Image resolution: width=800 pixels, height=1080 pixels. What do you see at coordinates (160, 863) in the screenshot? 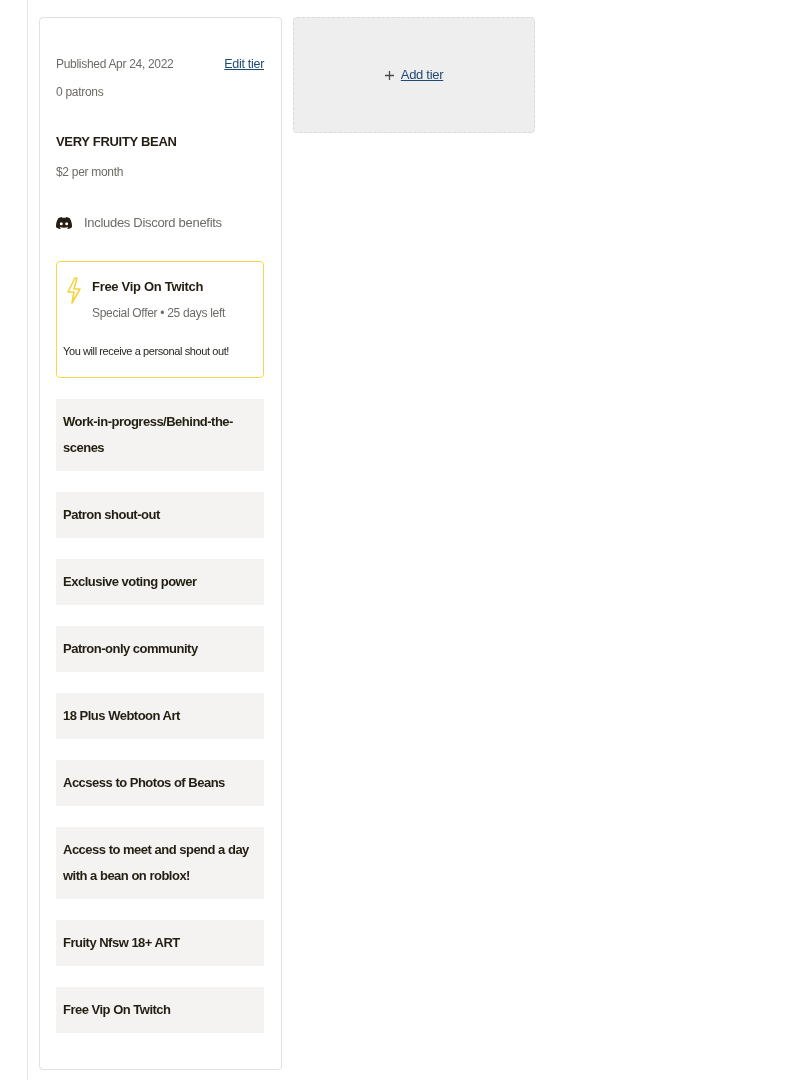
I see `benefit-item: Access to meet and spend a day with a bean on roblox!` at bounding box center [160, 863].